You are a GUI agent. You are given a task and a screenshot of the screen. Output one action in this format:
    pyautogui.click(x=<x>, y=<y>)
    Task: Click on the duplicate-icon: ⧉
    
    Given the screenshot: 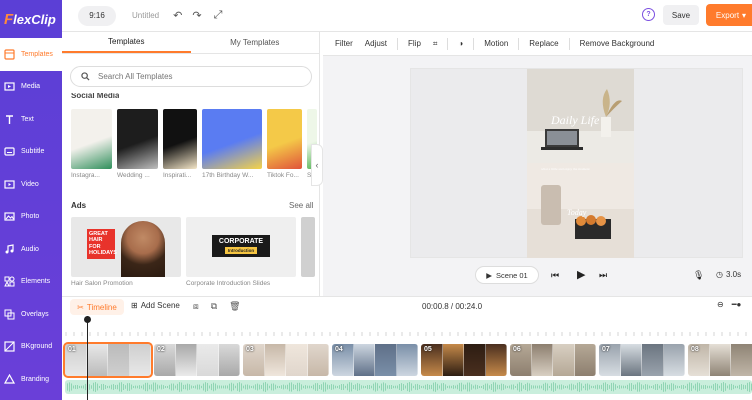 What is the action you would take?
    pyautogui.click(x=214, y=306)
    